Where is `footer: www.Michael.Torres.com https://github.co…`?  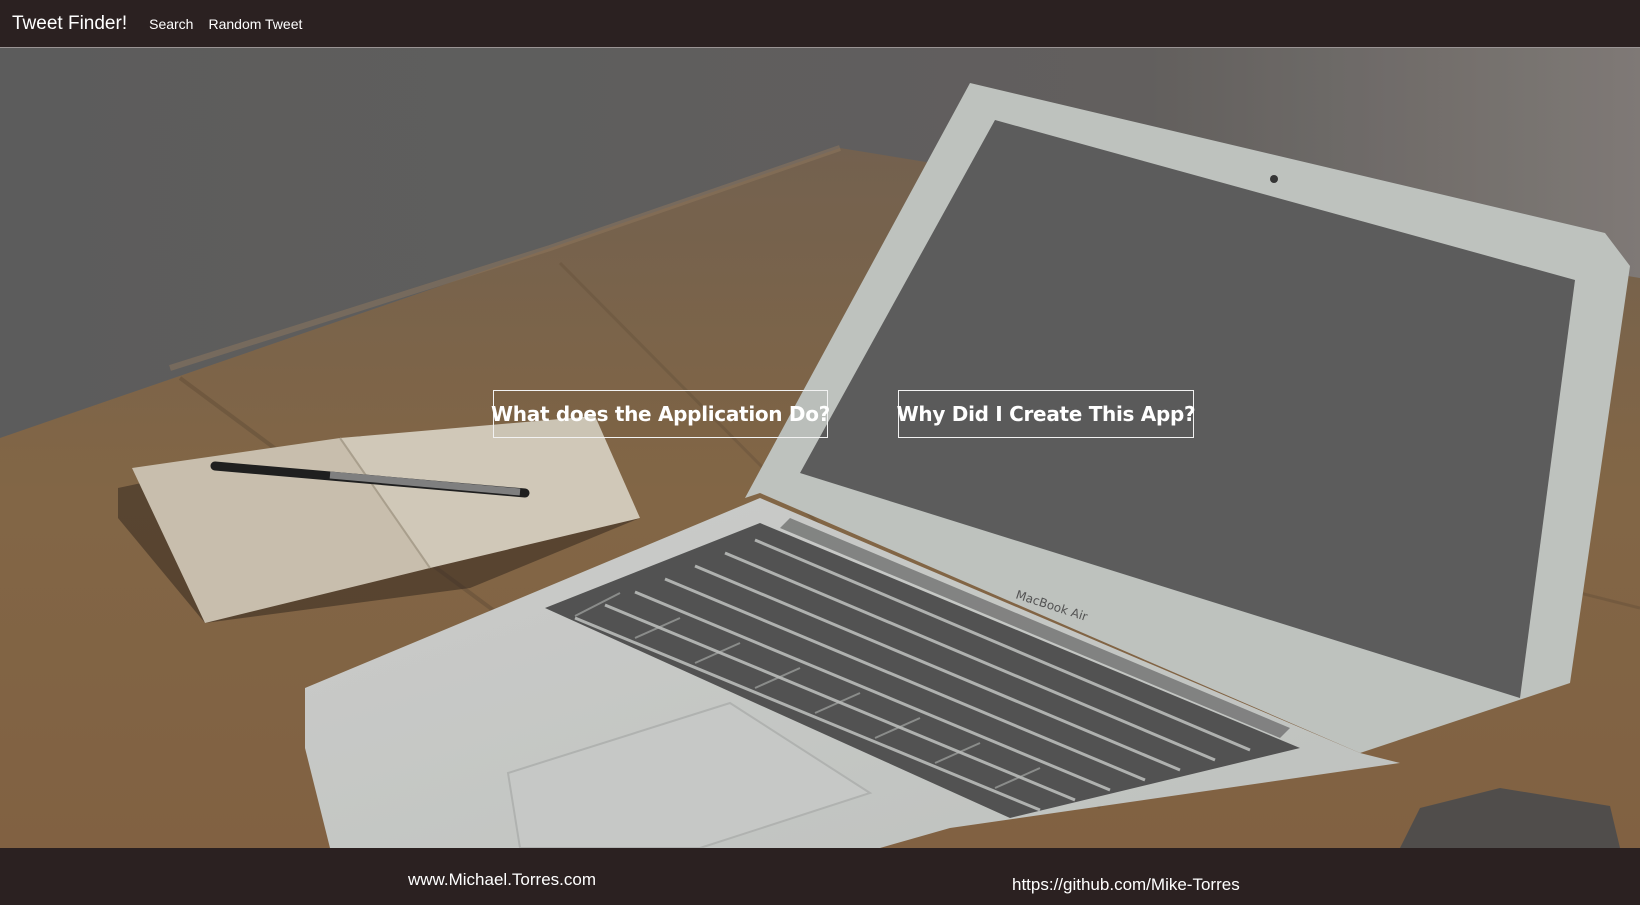 footer: www.Michael.Torres.com https://github.co… is located at coordinates (820, 876).